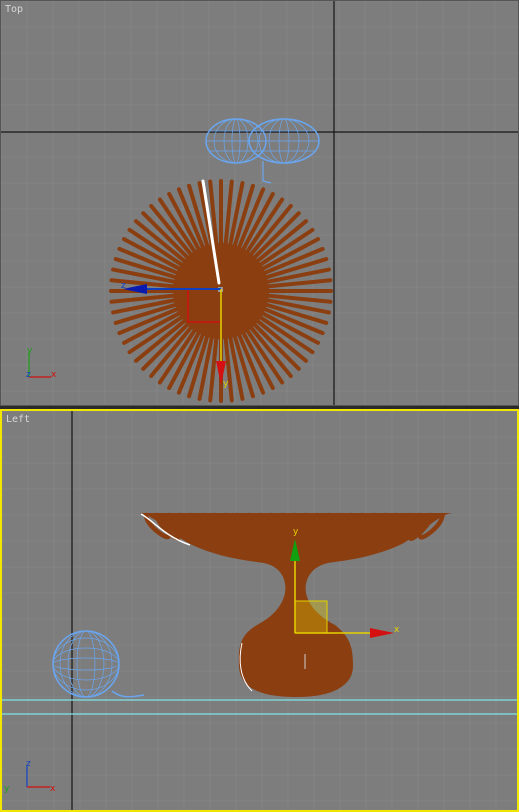  Describe the element at coordinates (397, 630) in the screenshot. I see `gizmo-label-x-left: x` at that location.